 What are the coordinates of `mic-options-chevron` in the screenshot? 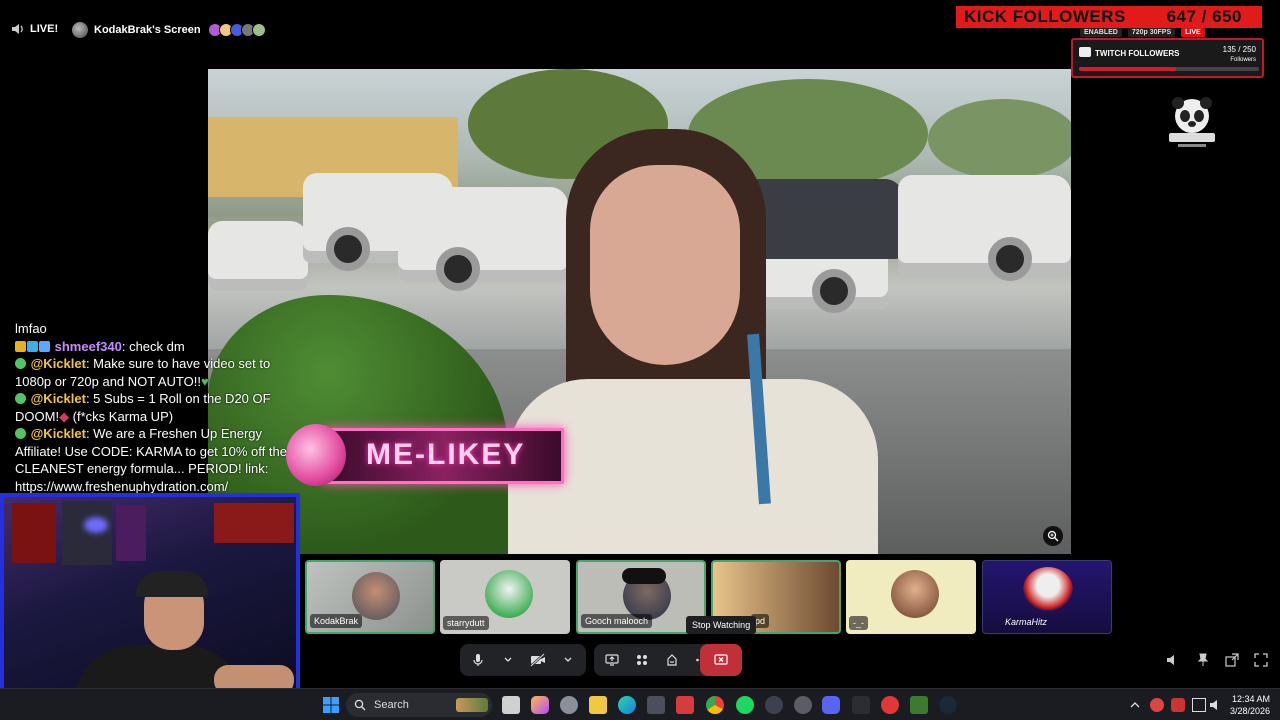 It's located at (508, 660).